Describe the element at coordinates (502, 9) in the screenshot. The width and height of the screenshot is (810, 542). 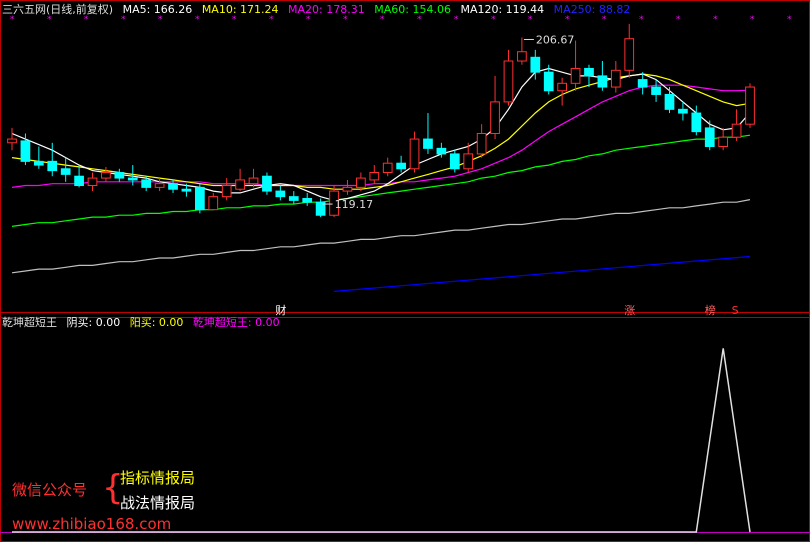
I see `ma120-label: MA120: 119.44` at that location.